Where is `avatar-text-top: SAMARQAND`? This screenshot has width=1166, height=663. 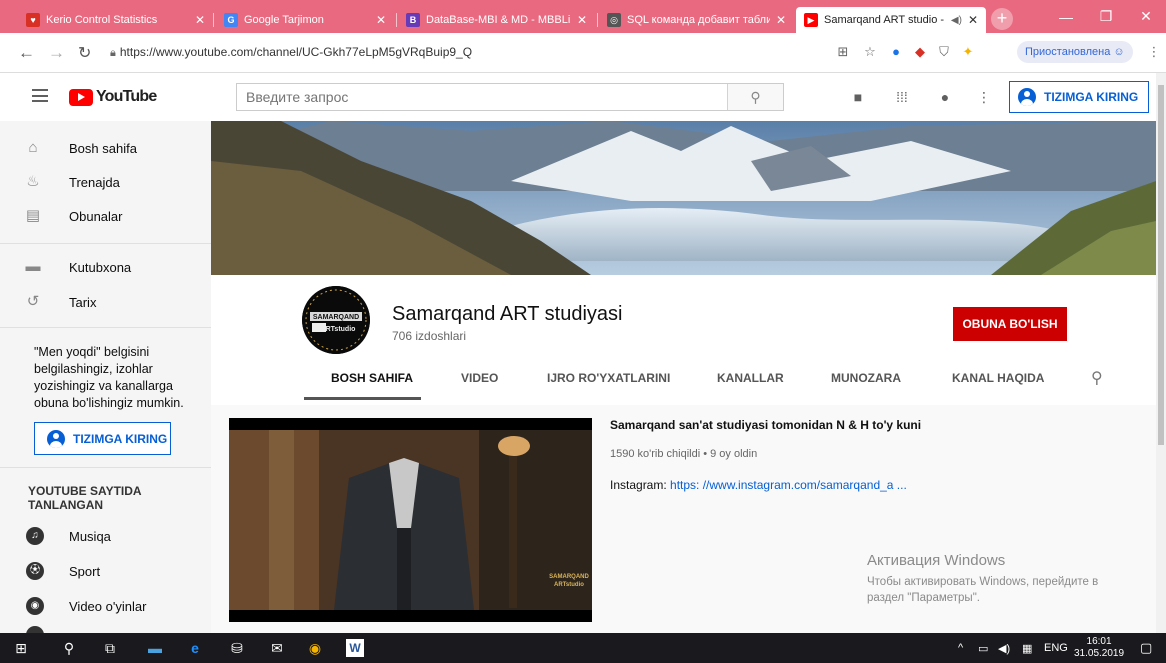
avatar-text-top: SAMARQAND is located at coordinates (336, 317).